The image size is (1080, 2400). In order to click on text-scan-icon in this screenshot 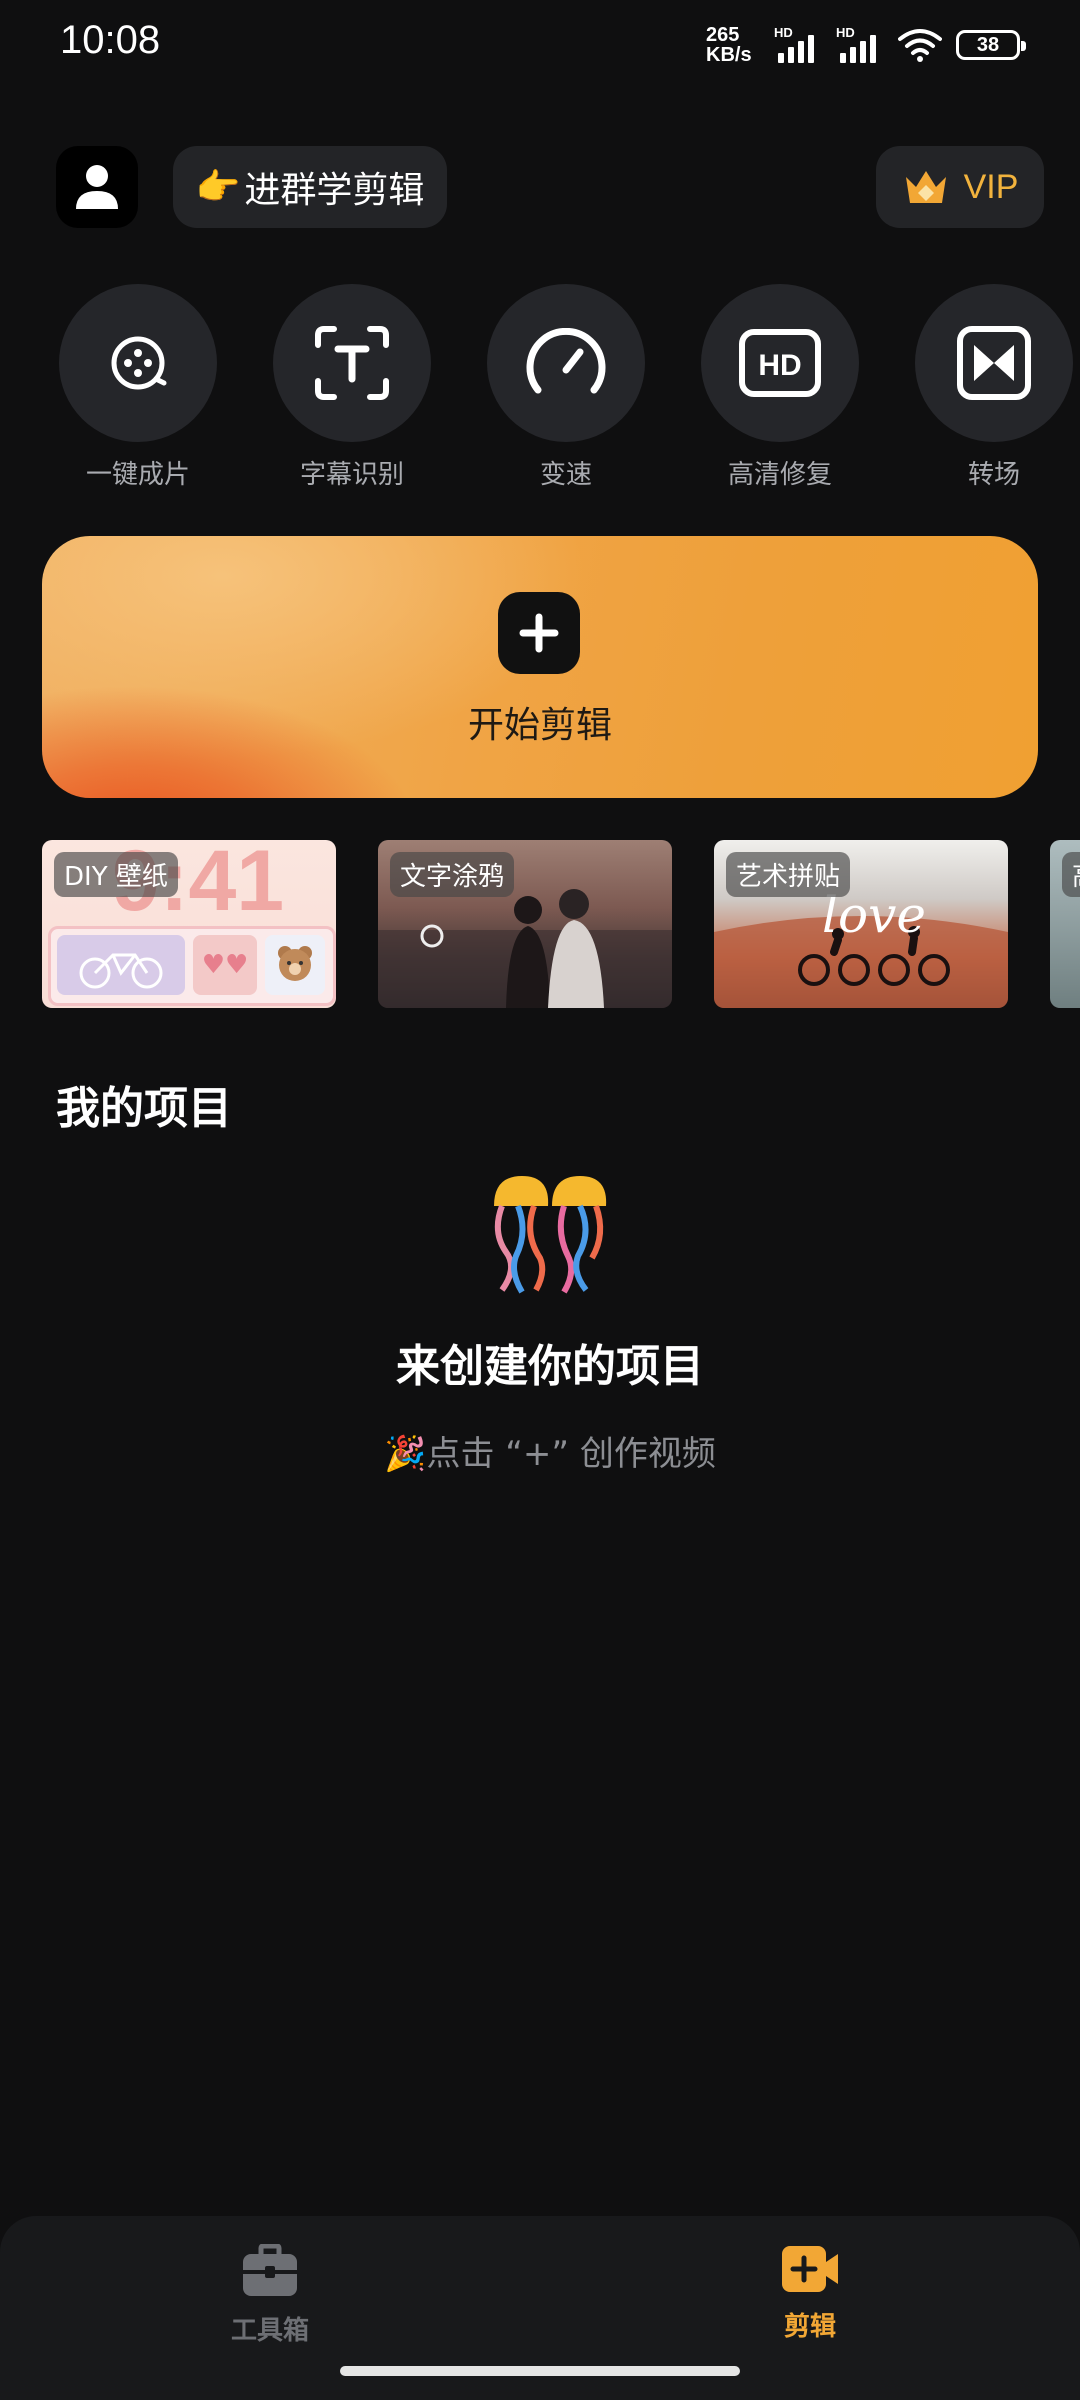, I will do `click(352, 363)`.